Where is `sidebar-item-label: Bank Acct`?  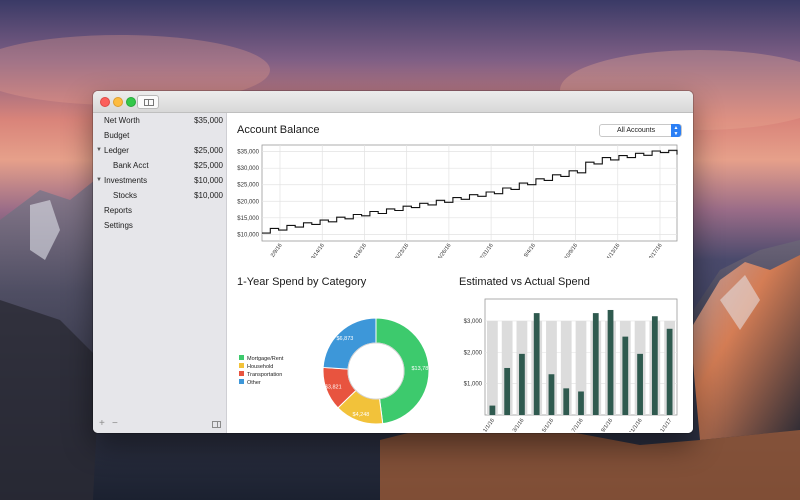
sidebar-item-label: Bank Acct is located at coordinates (131, 165).